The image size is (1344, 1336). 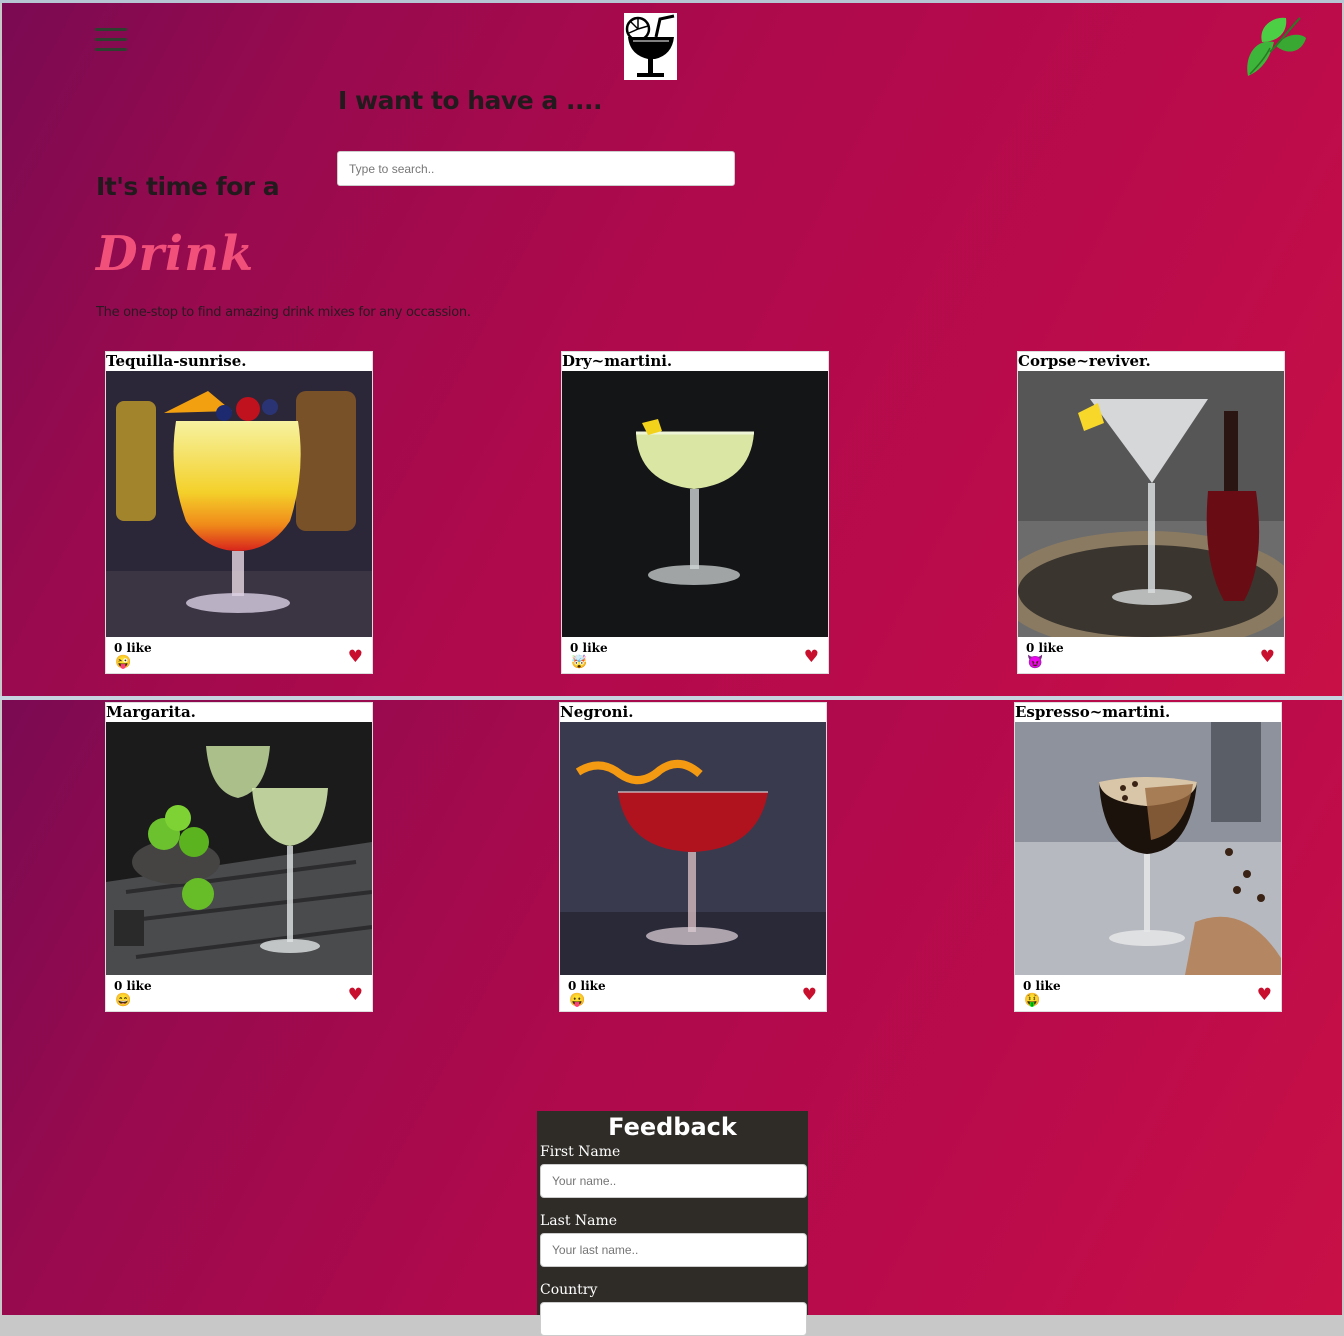 I want to click on feedback-title: Feedback, so click(x=672, y=1127).